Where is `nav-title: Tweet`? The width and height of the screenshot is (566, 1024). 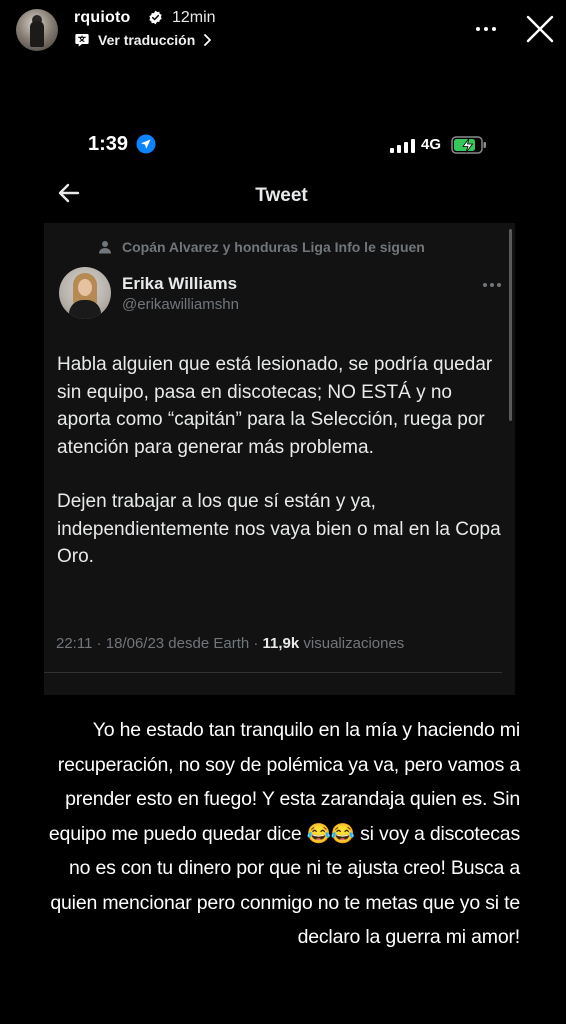
nav-title: Tweet is located at coordinates (281, 195).